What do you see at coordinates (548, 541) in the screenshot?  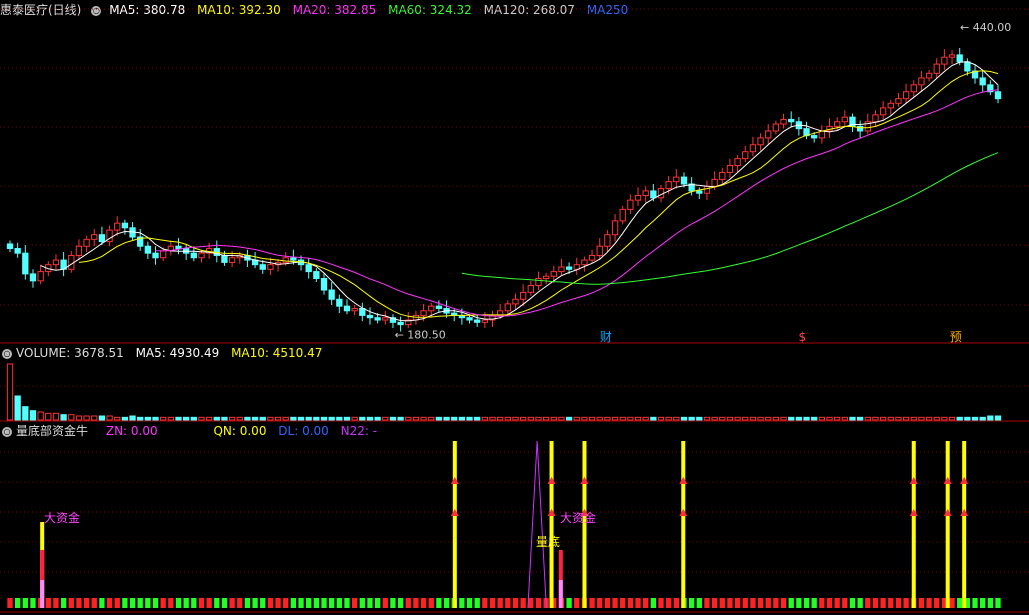 I see `volume-bottom-label: 量底` at bounding box center [548, 541].